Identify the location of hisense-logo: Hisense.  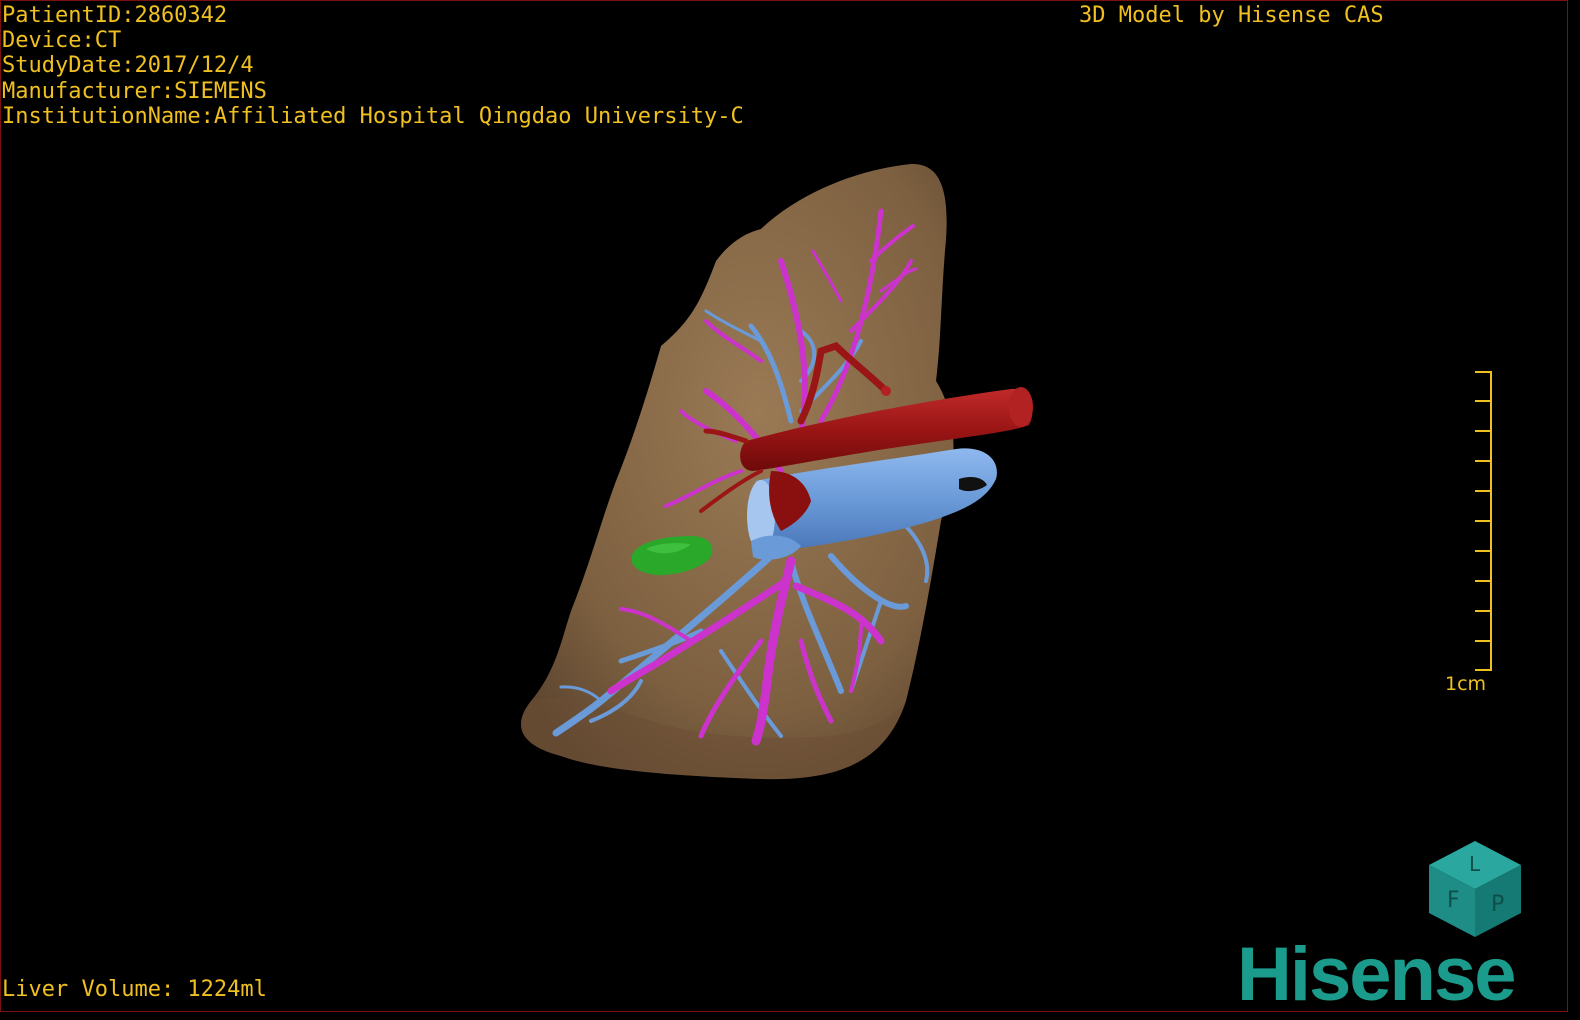
(1376, 972).